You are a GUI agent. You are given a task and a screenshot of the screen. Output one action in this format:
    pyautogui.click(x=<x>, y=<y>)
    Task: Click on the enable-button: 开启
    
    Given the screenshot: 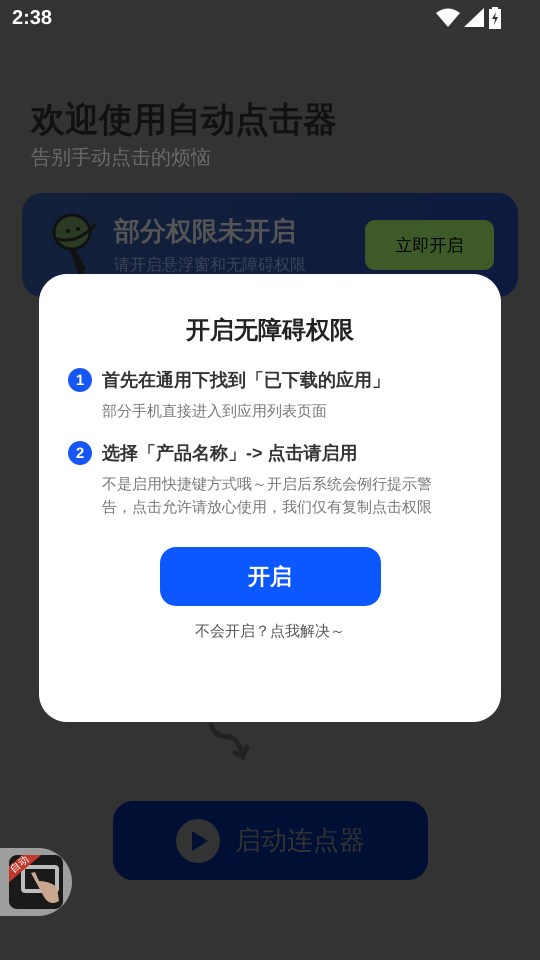 What is the action you would take?
    pyautogui.click(x=270, y=576)
    